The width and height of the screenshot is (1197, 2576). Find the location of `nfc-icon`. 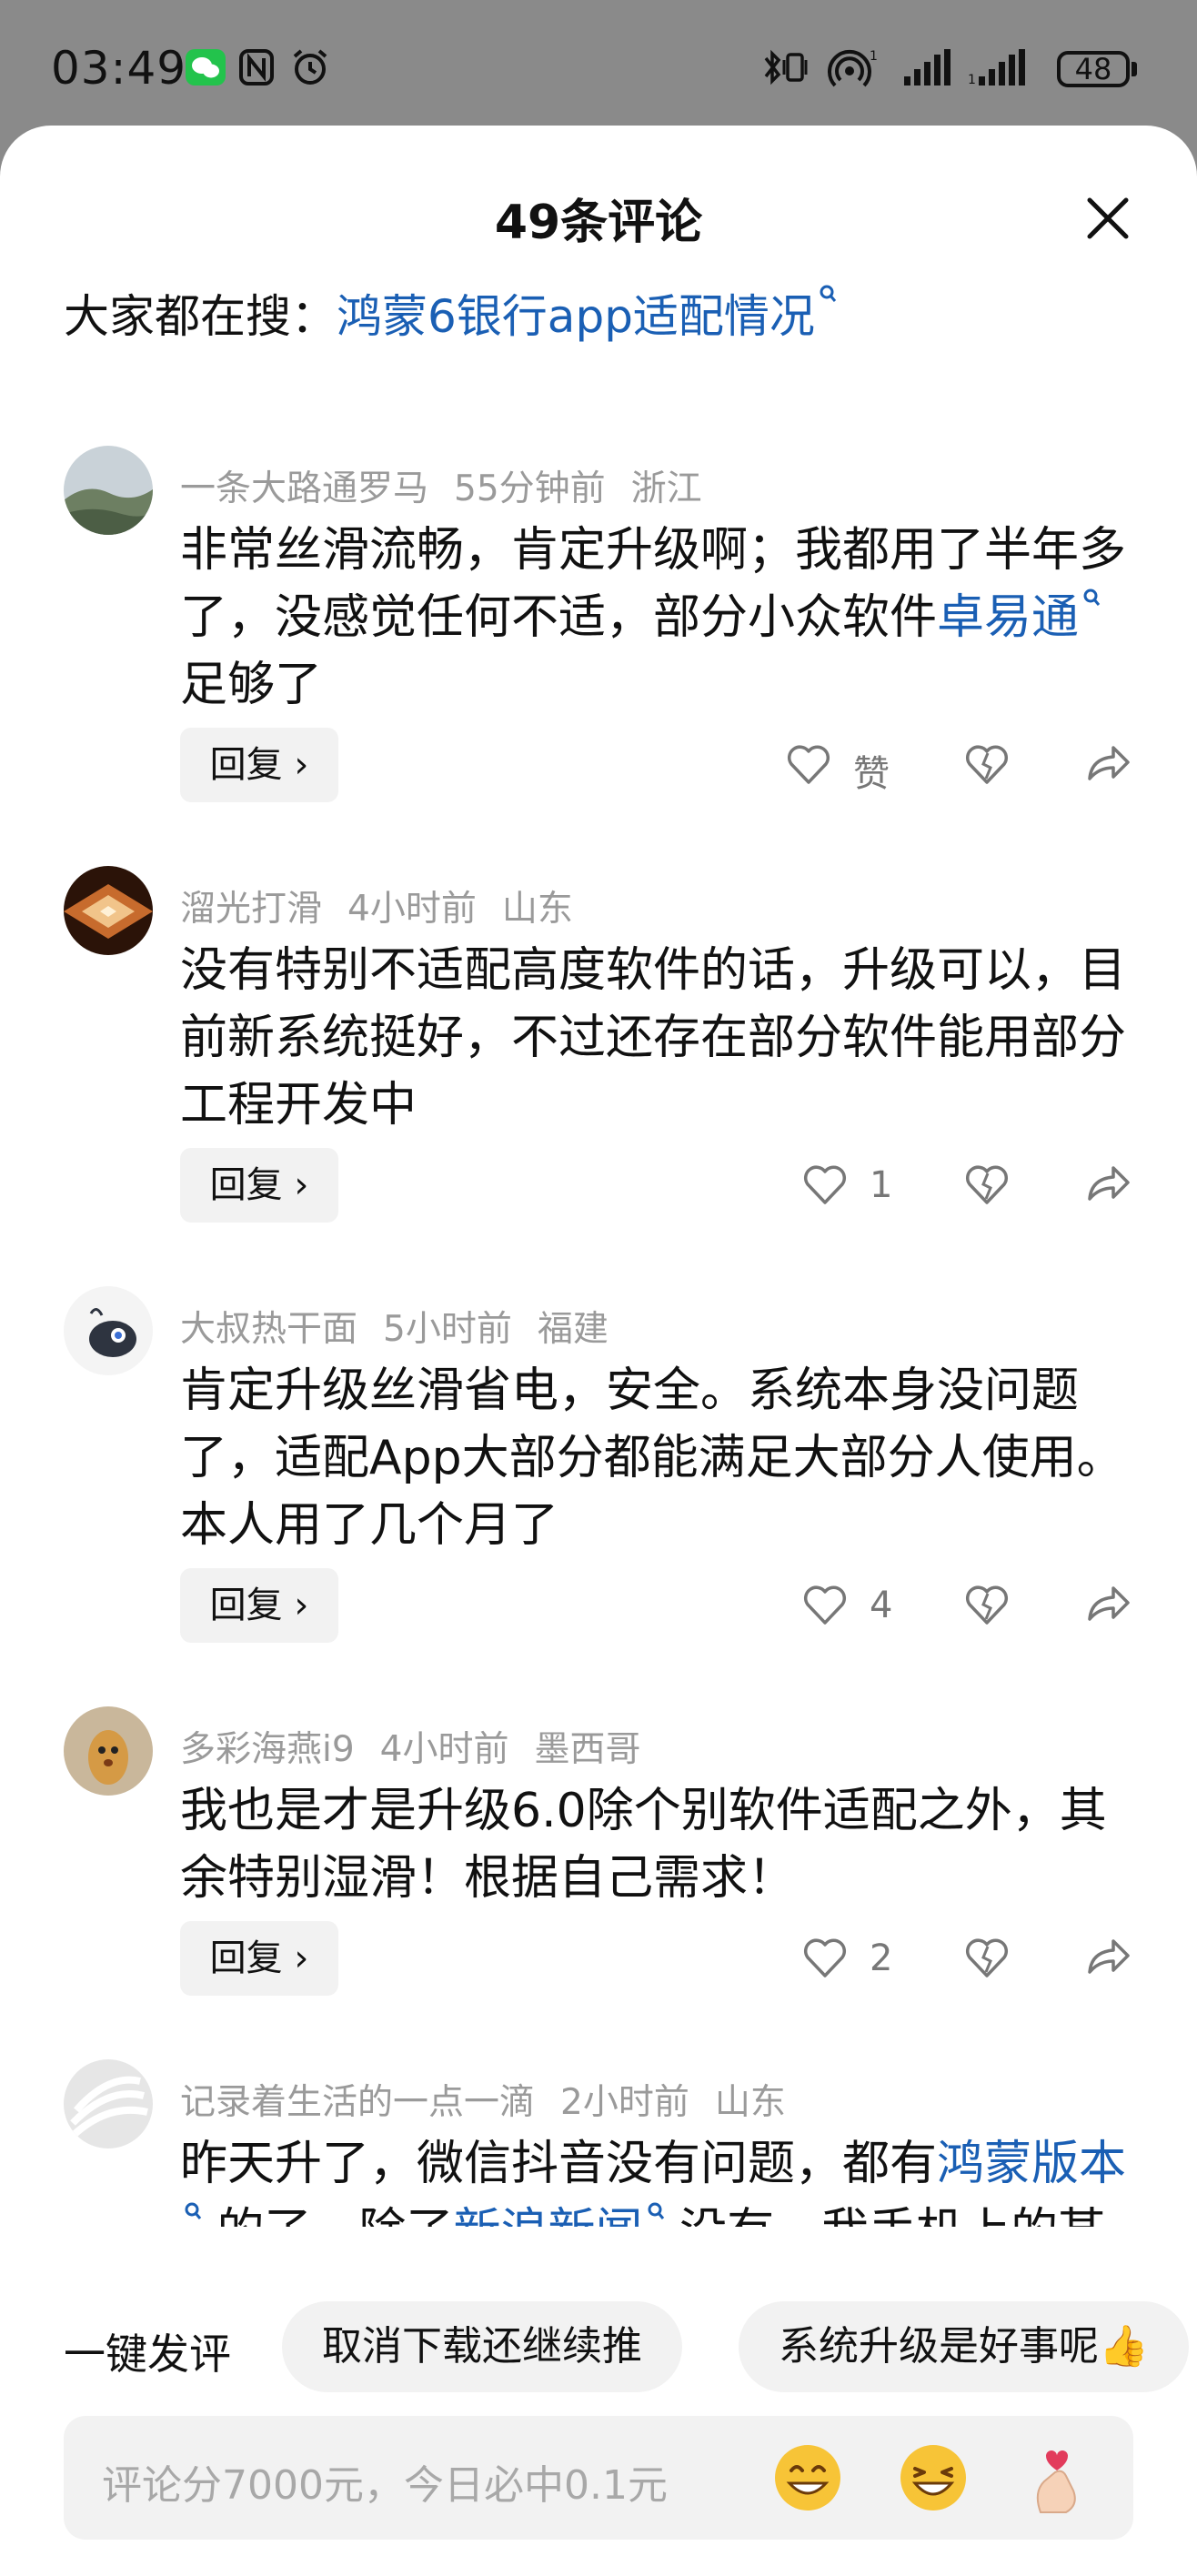

nfc-icon is located at coordinates (256, 67).